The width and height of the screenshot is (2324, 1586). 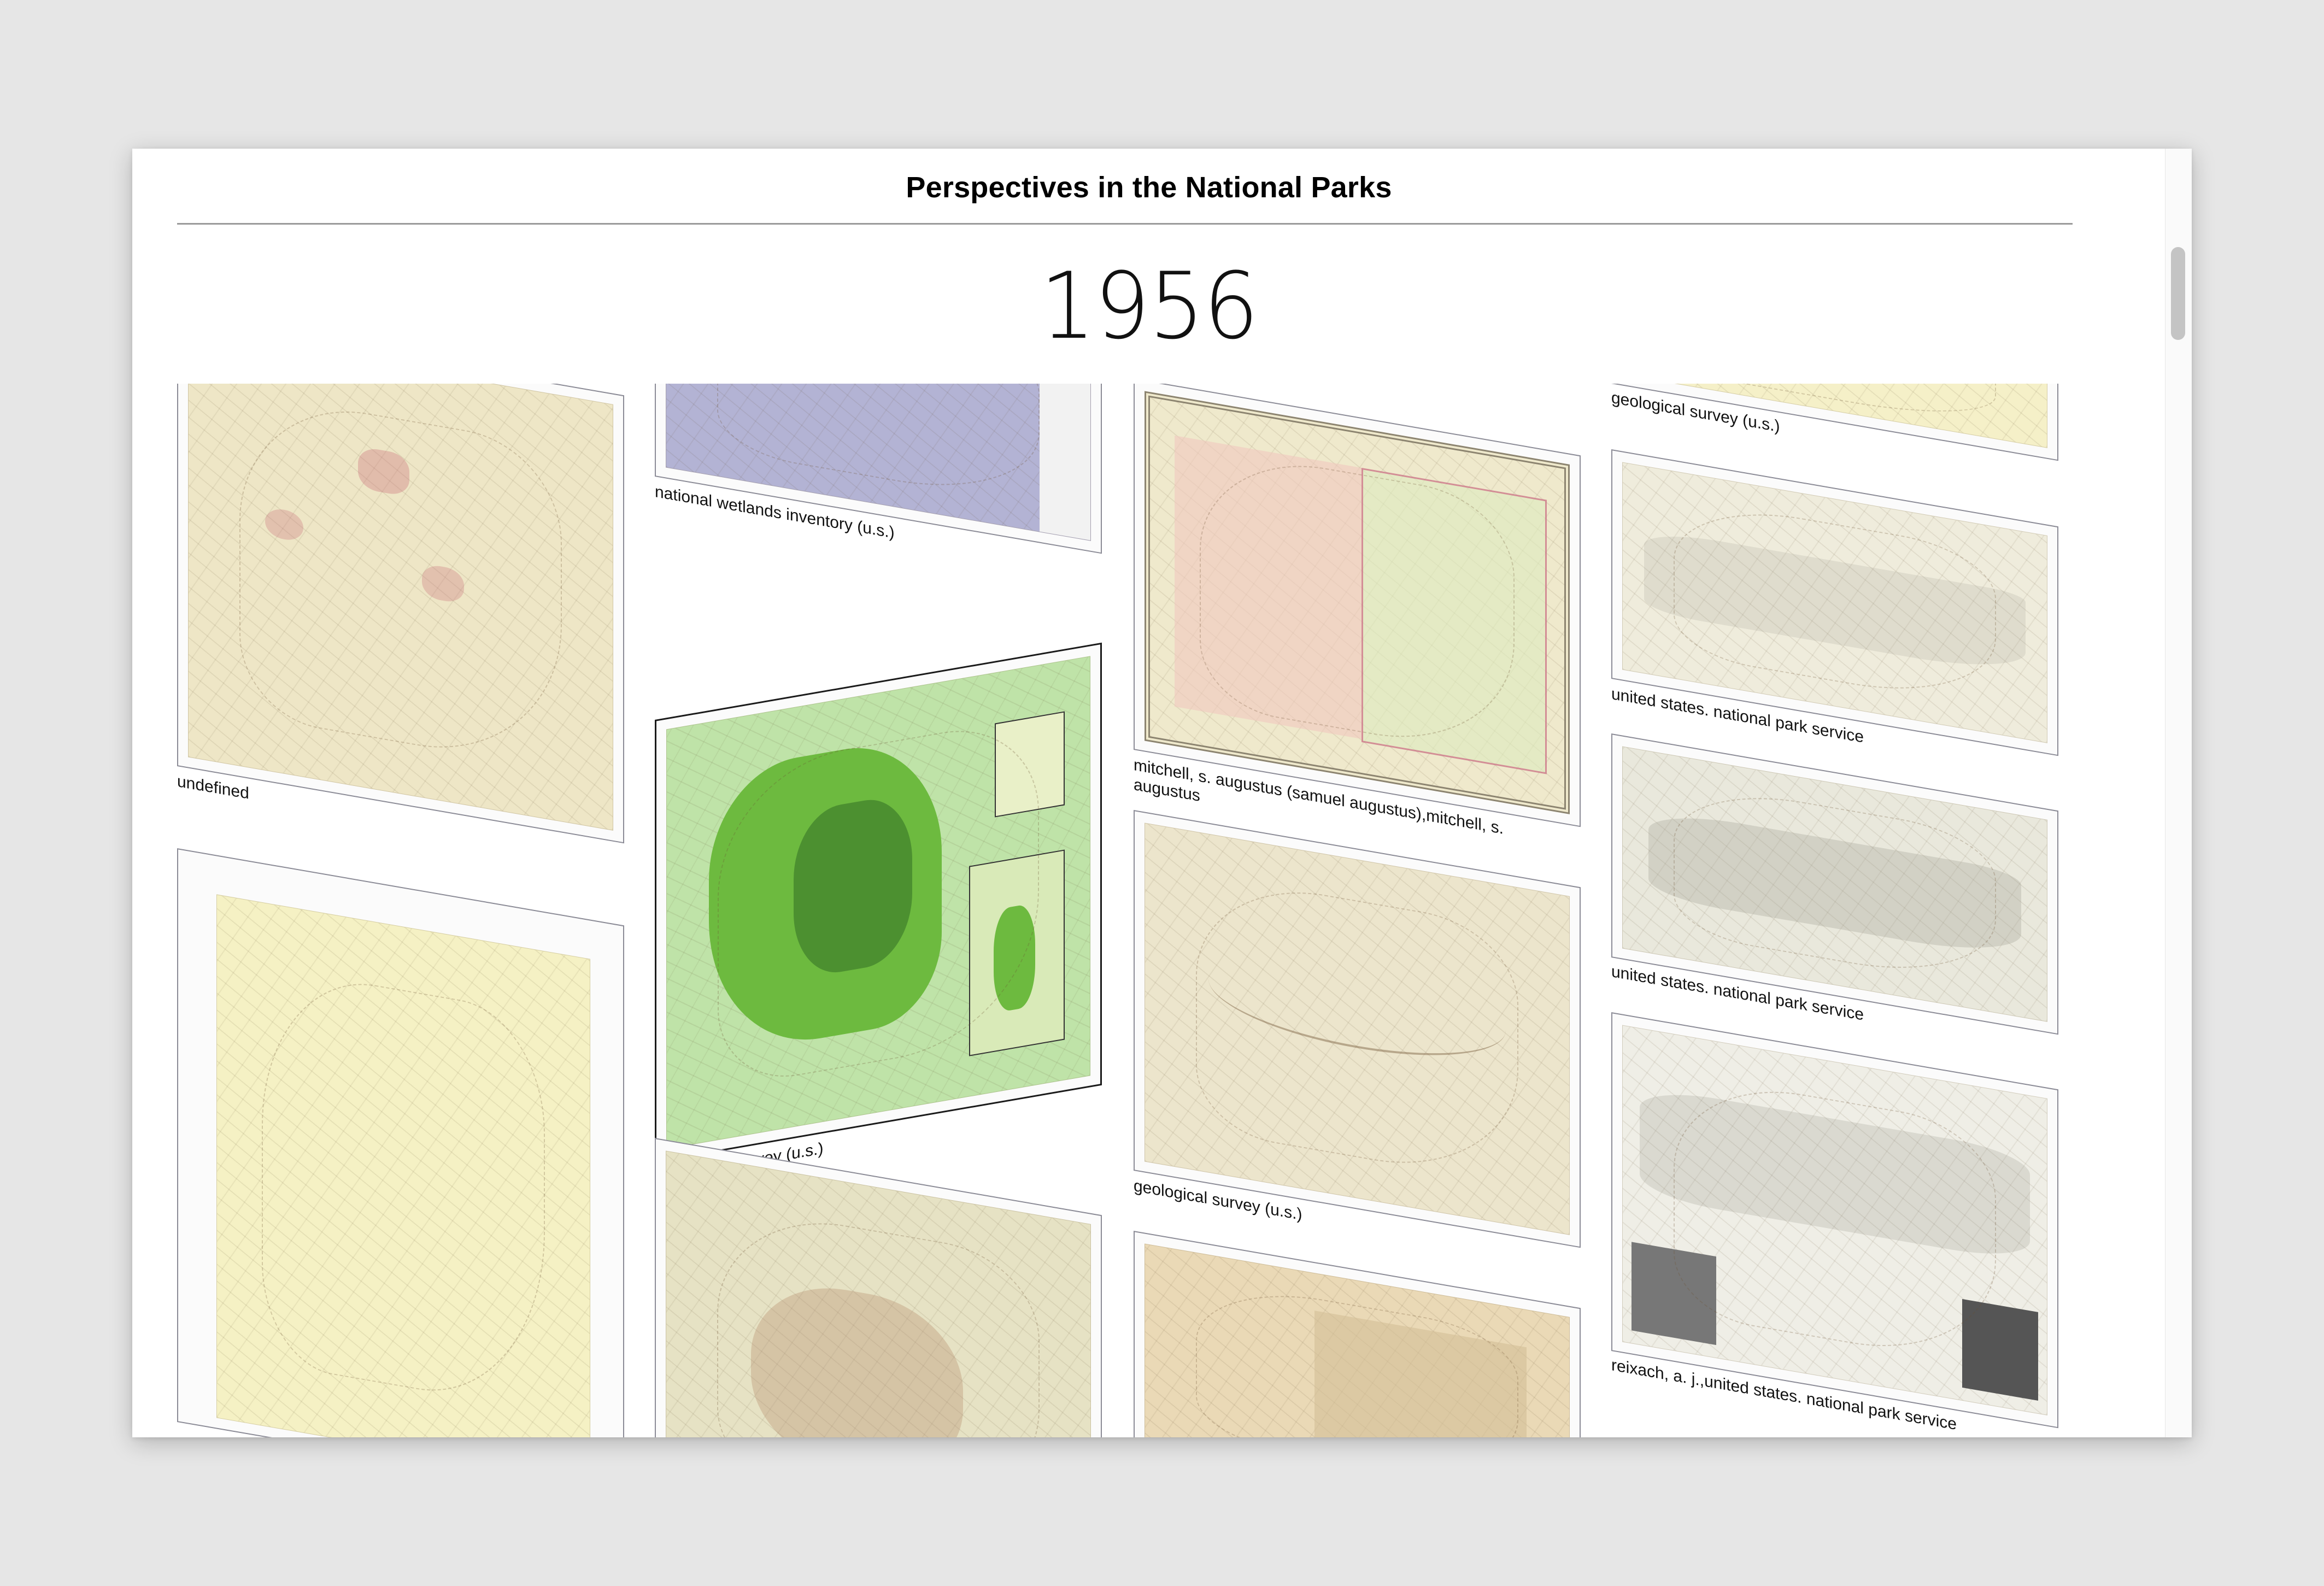 I want to click on year-heading: 1956, so click(x=1149, y=306).